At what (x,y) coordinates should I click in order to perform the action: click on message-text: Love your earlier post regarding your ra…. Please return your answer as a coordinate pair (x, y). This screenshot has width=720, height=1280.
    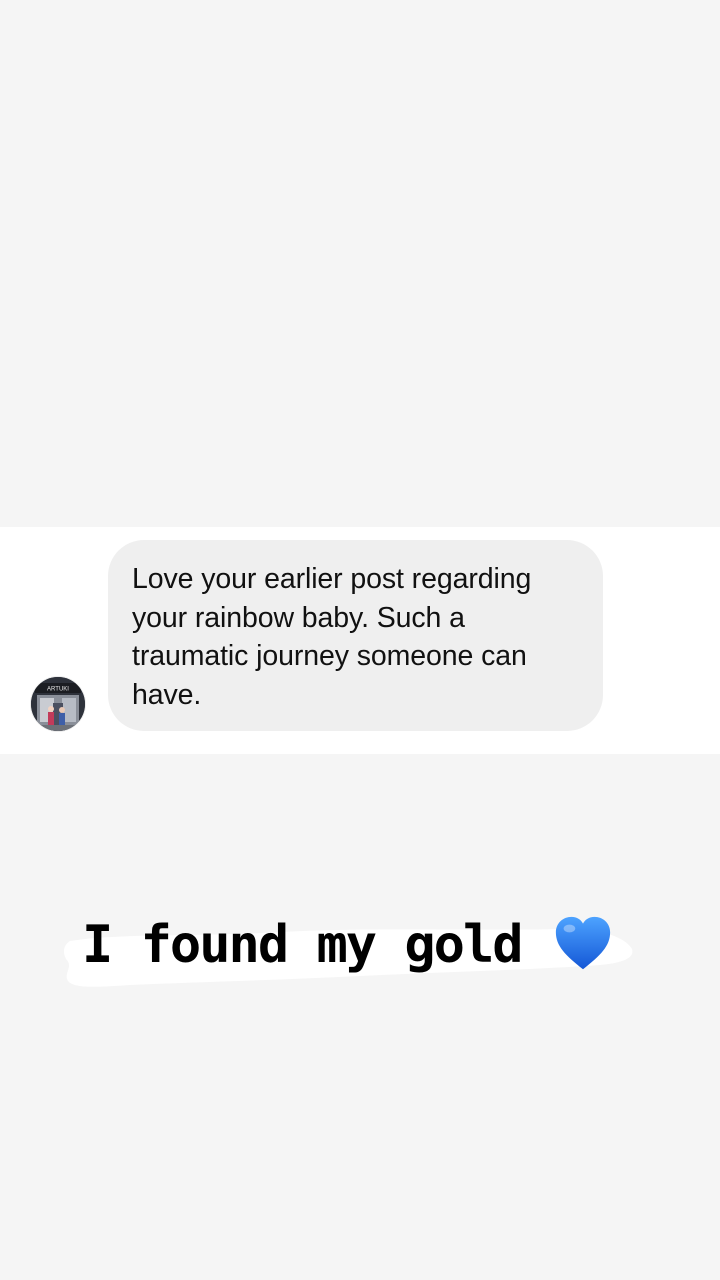
    Looking at the image, I should click on (332, 637).